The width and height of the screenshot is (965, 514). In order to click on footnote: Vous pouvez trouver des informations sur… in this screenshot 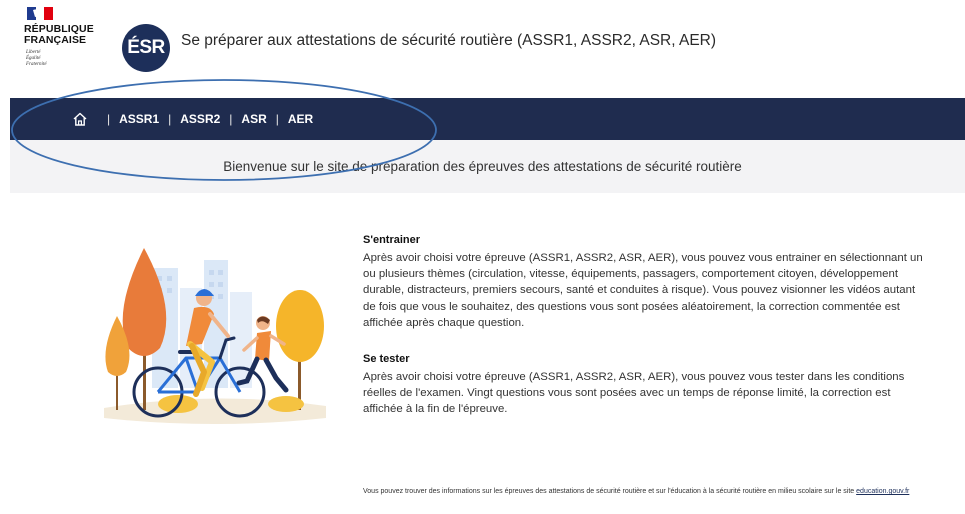, I will do `click(643, 491)`.